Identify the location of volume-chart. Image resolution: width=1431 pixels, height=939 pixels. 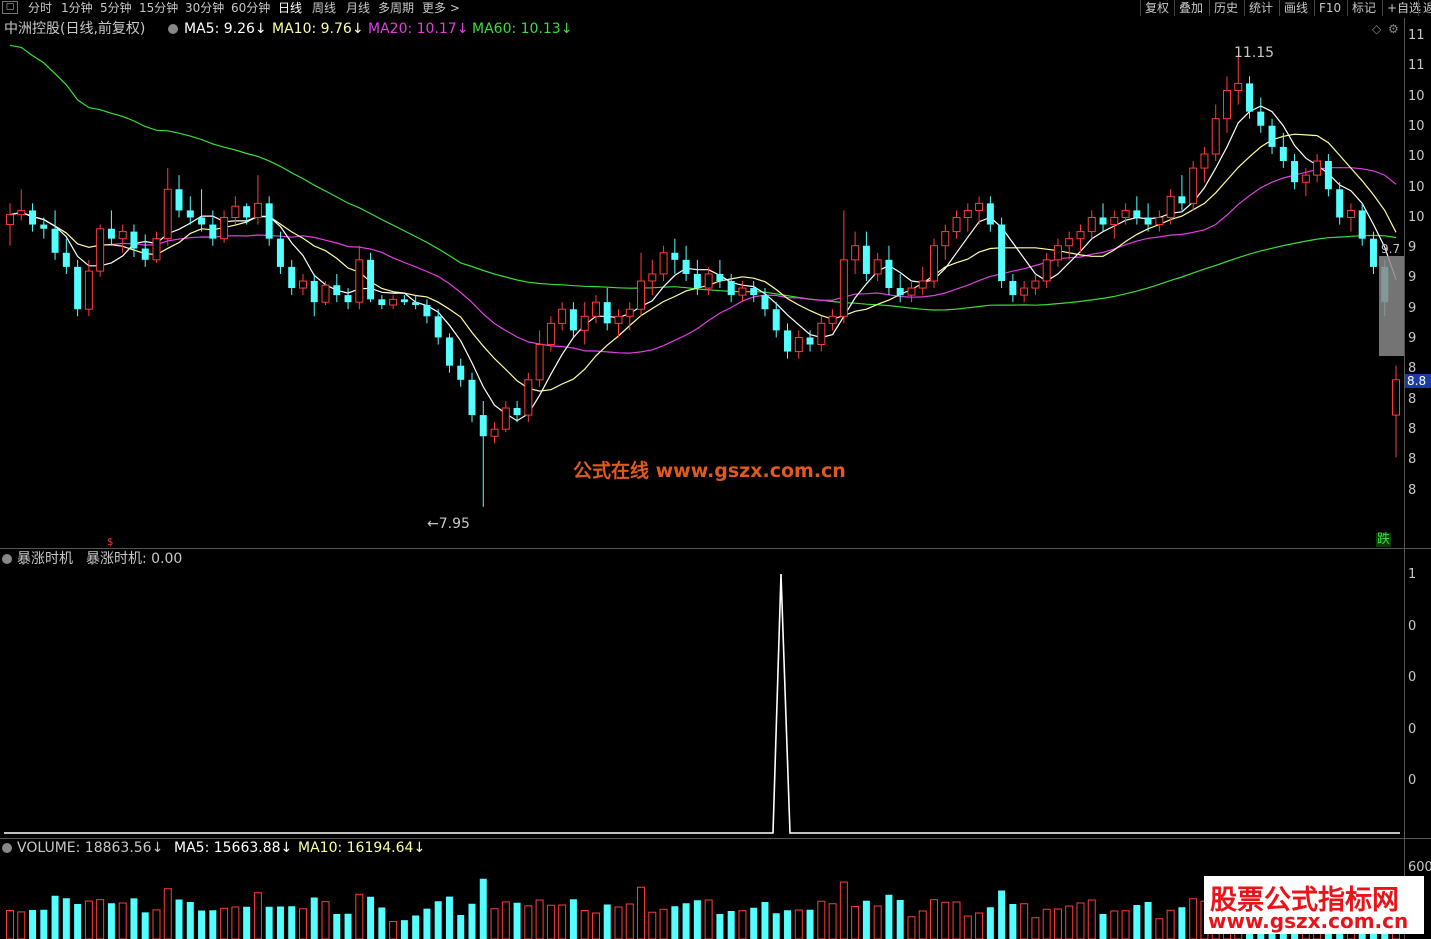
(702, 888).